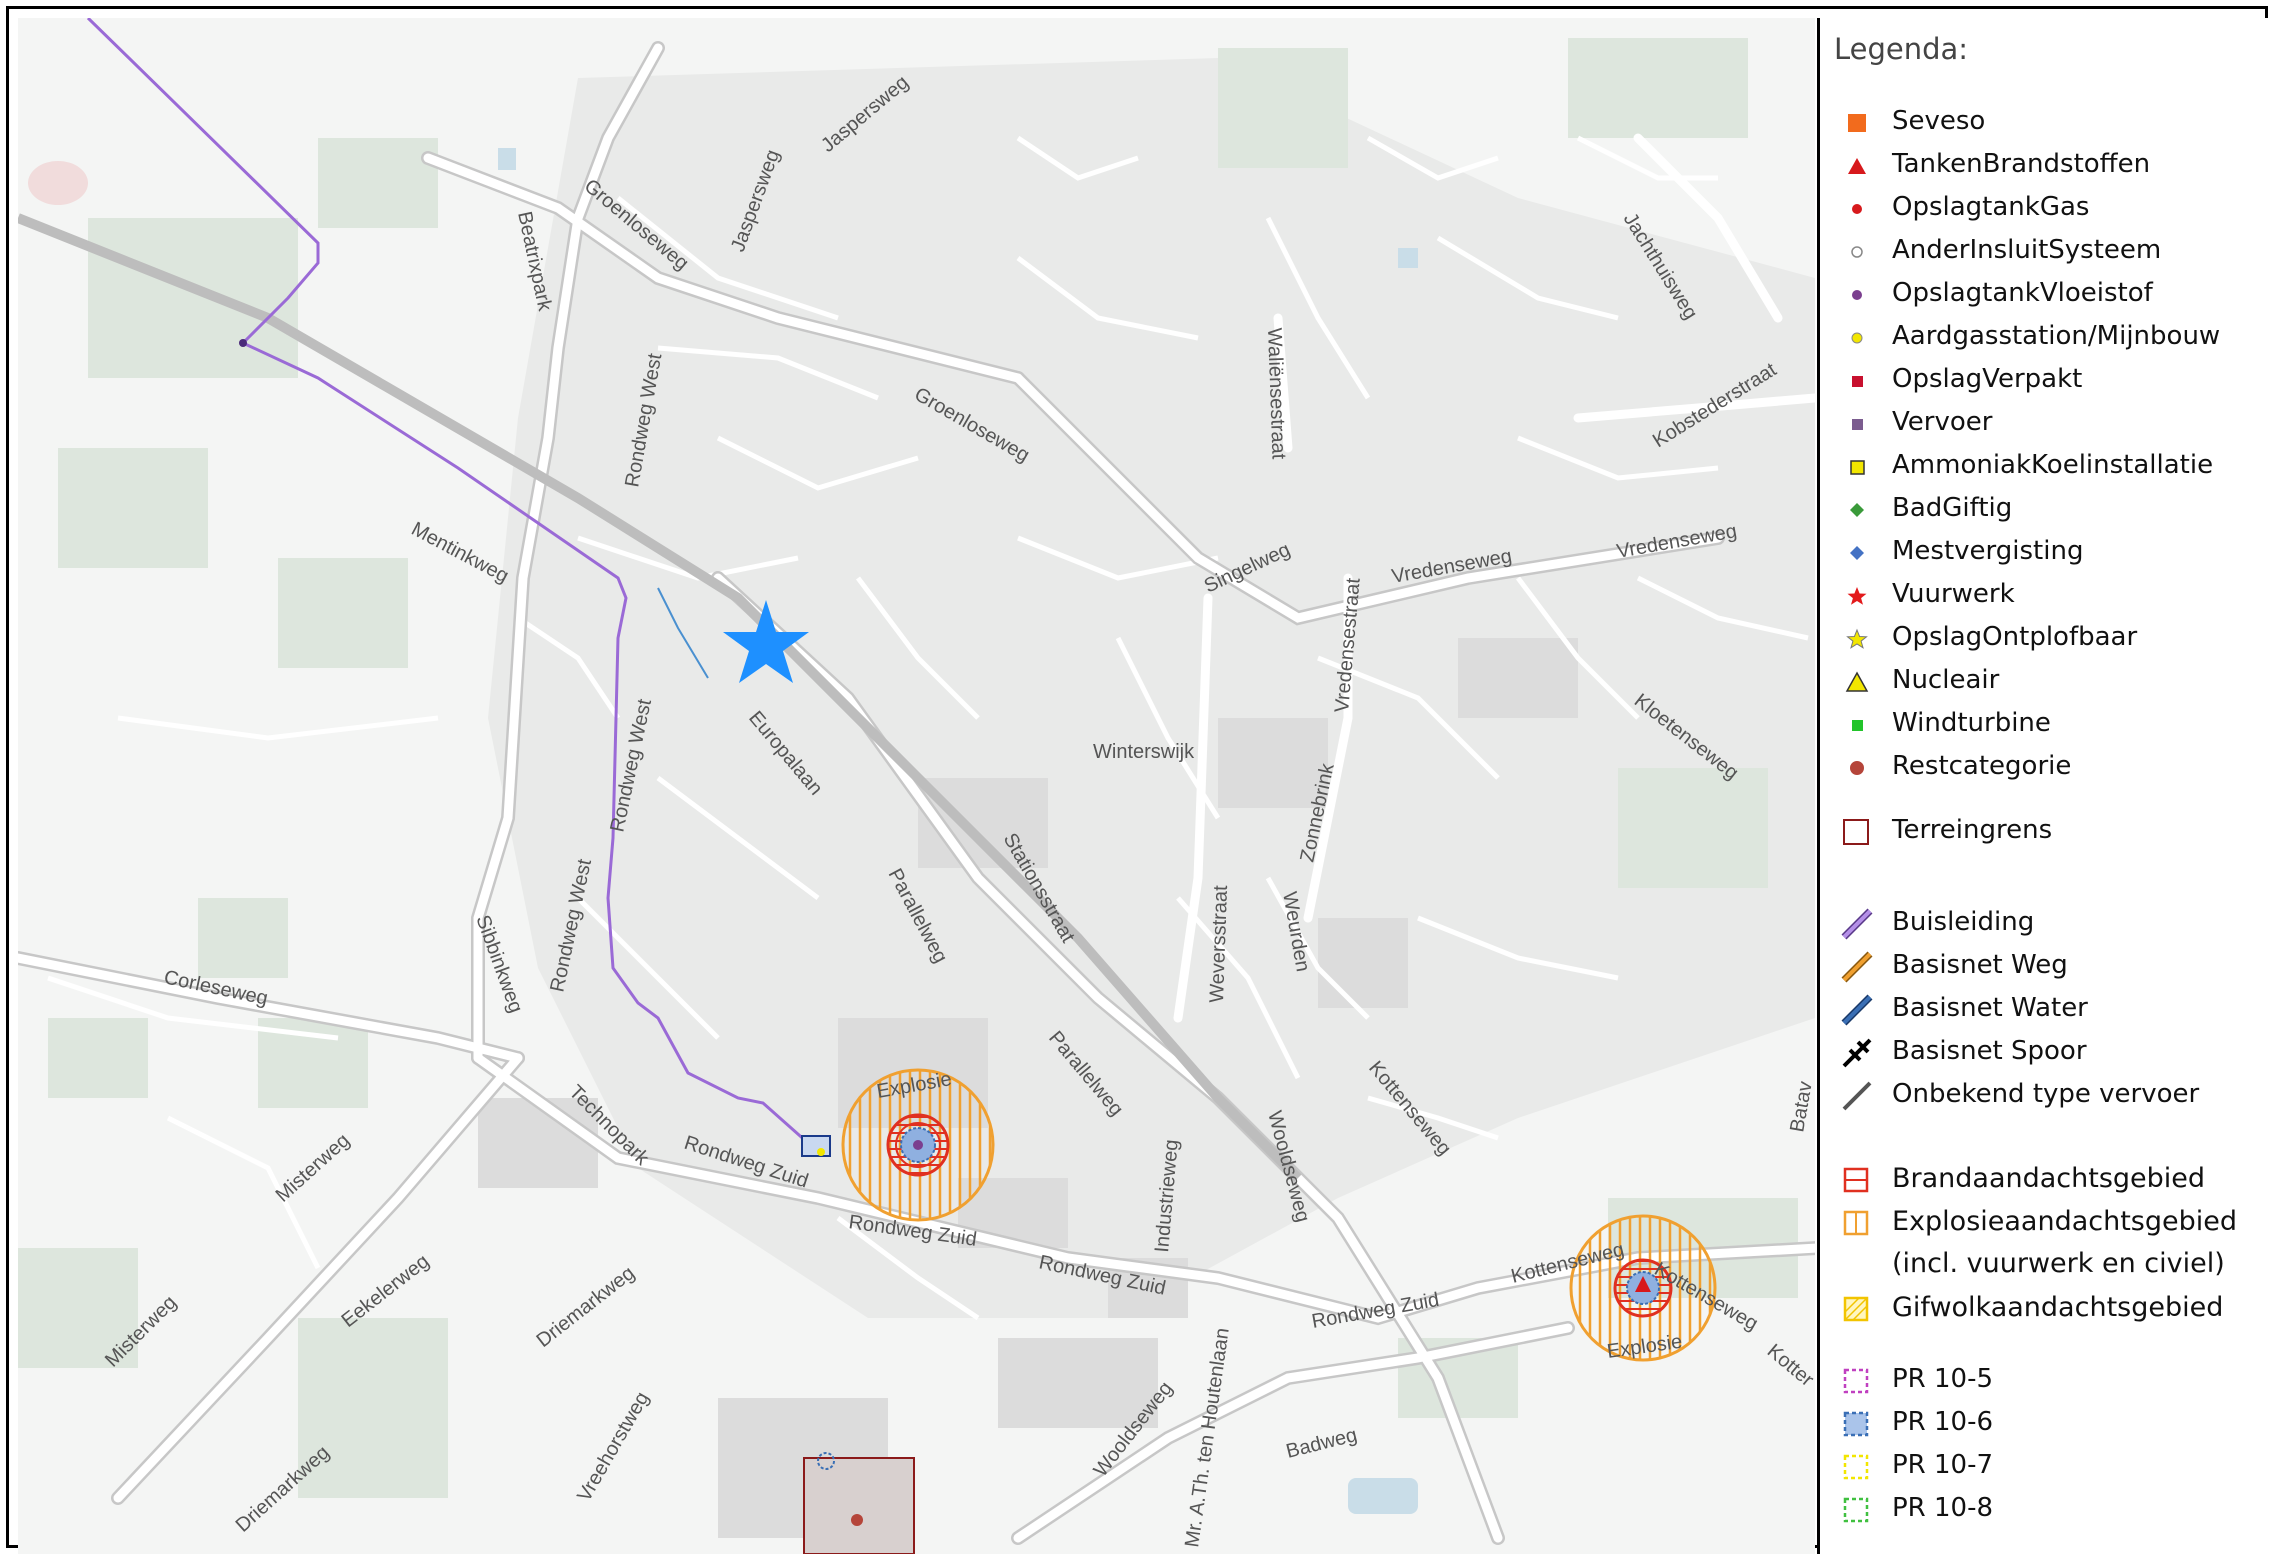 The image size is (2276, 1558). Describe the element at coordinates (1942, 422) in the screenshot. I see `legend-label: Vervoer` at that location.